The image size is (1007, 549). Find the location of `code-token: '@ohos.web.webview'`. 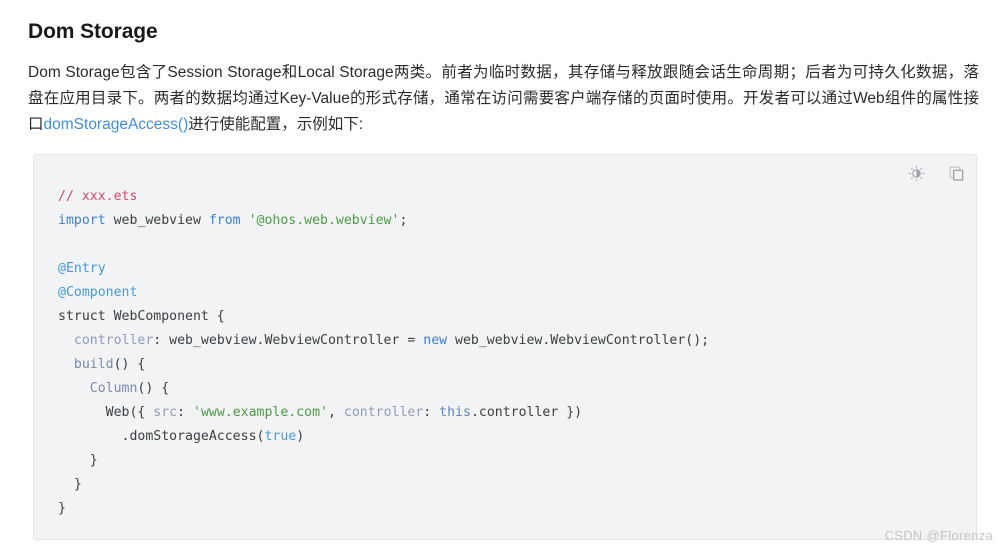

code-token: '@ohos.web.webview' is located at coordinates (324, 220).